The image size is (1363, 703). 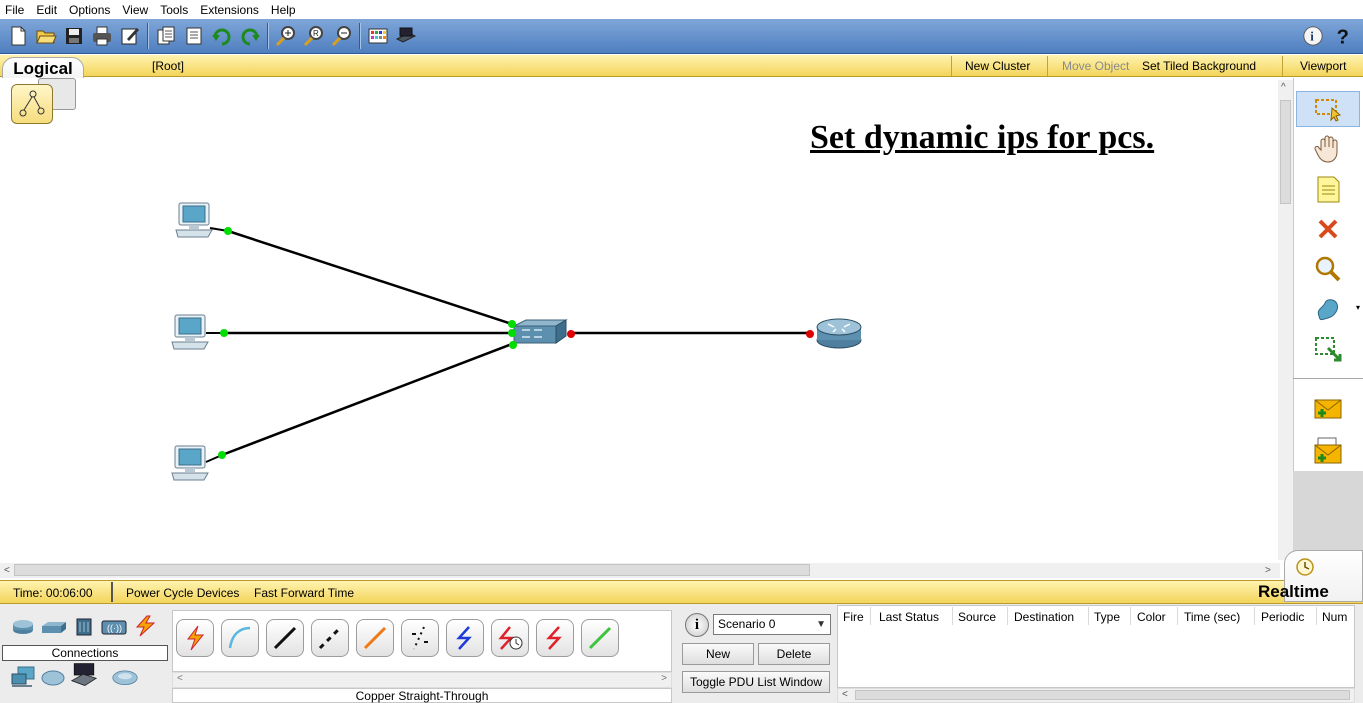 What do you see at coordinates (53, 593) in the screenshot?
I see `simulation-time: Time: 00:06:00` at bounding box center [53, 593].